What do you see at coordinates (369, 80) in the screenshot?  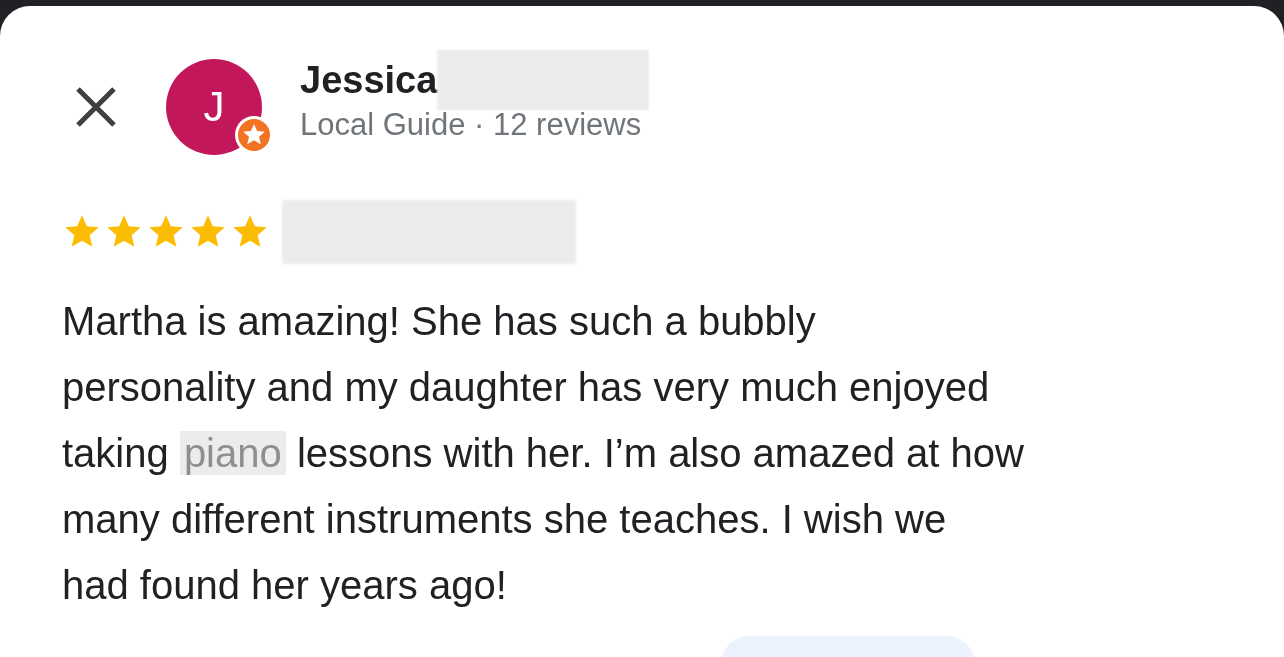 I see `reviewer-name: Jessica` at bounding box center [369, 80].